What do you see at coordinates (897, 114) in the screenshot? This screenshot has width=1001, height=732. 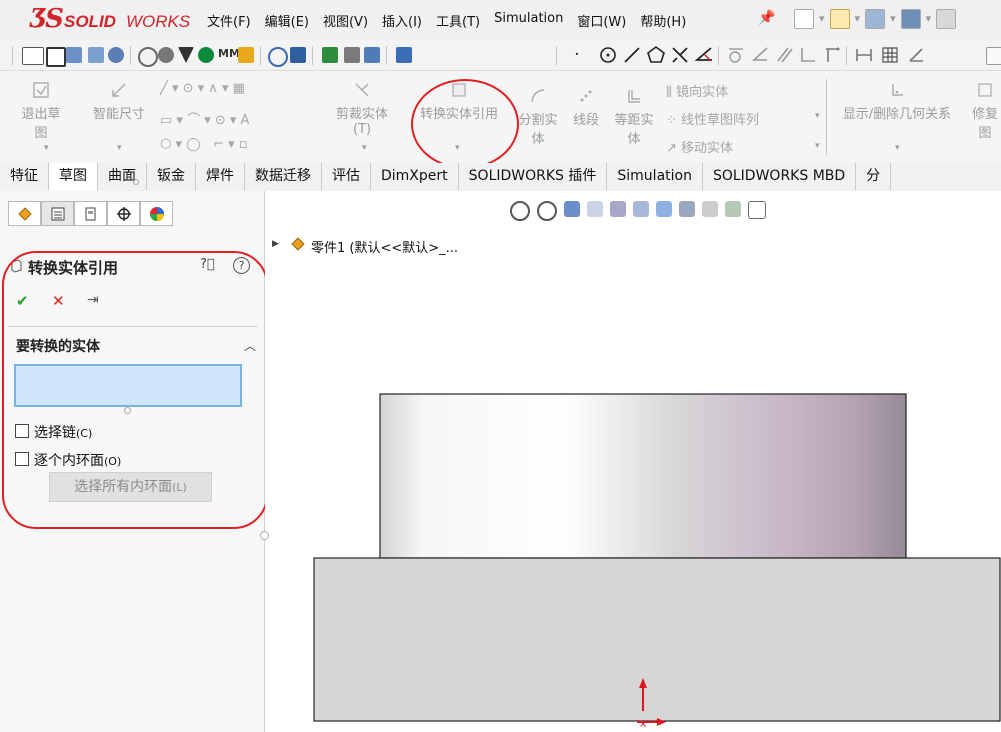 I see `show-relations-label: 显示/删除几何关系` at bounding box center [897, 114].